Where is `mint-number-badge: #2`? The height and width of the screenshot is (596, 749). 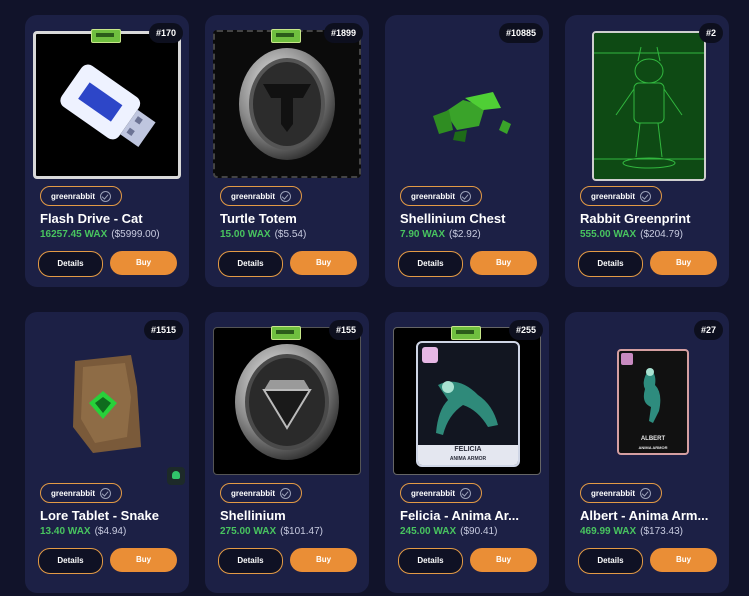 mint-number-badge: #2 is located at coordinates (710, 33).